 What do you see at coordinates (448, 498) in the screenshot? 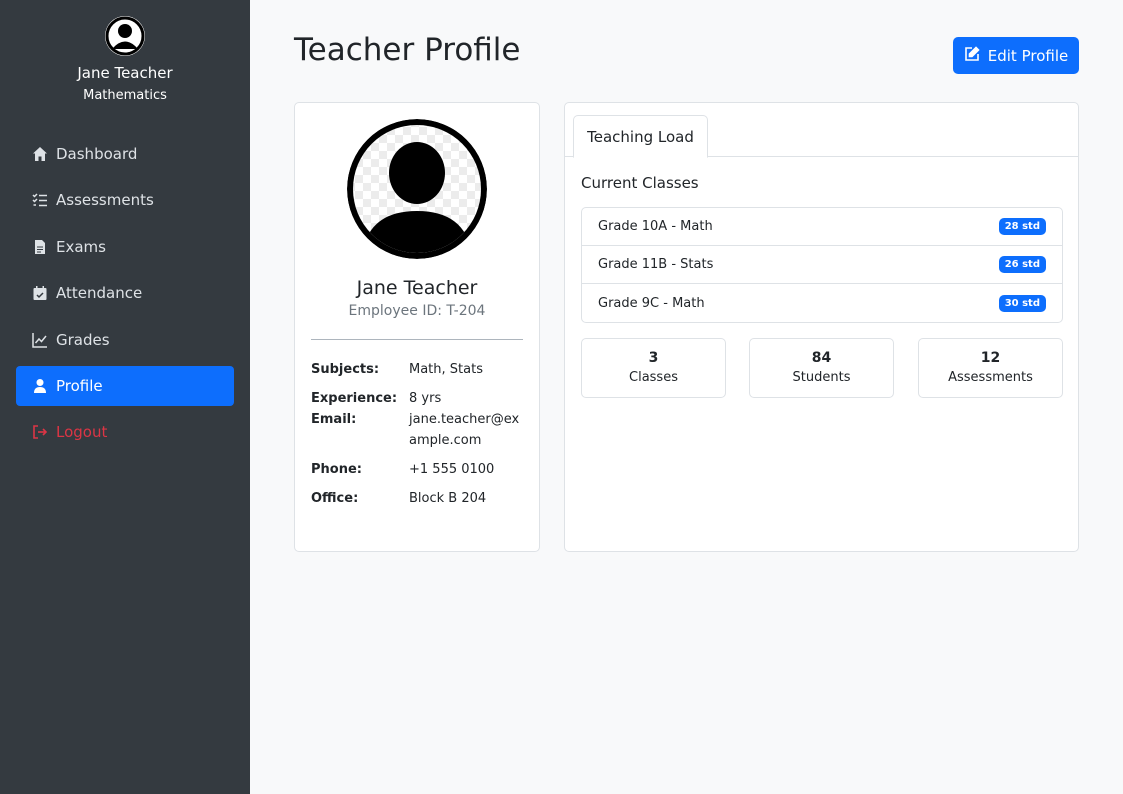
I see `info-value: Block B 204` at bounding box center [448, 498].